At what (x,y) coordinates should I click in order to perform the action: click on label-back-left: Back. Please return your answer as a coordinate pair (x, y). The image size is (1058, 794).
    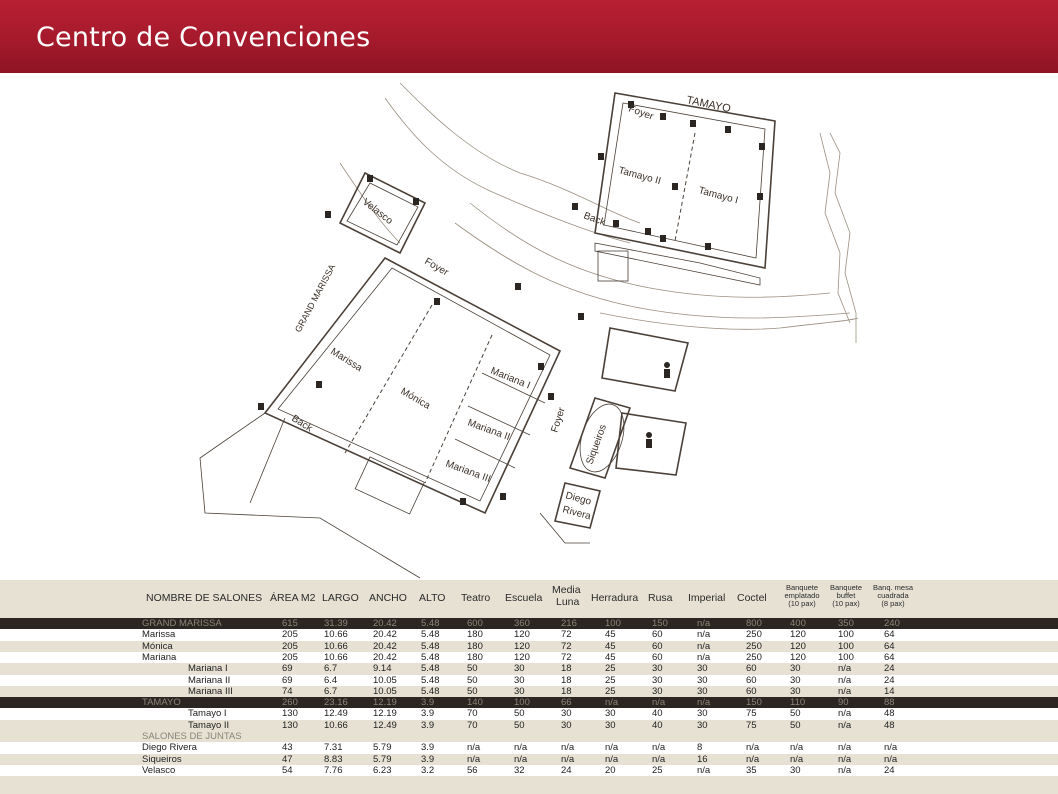
    Looking at the image, I should click on (302, 424).